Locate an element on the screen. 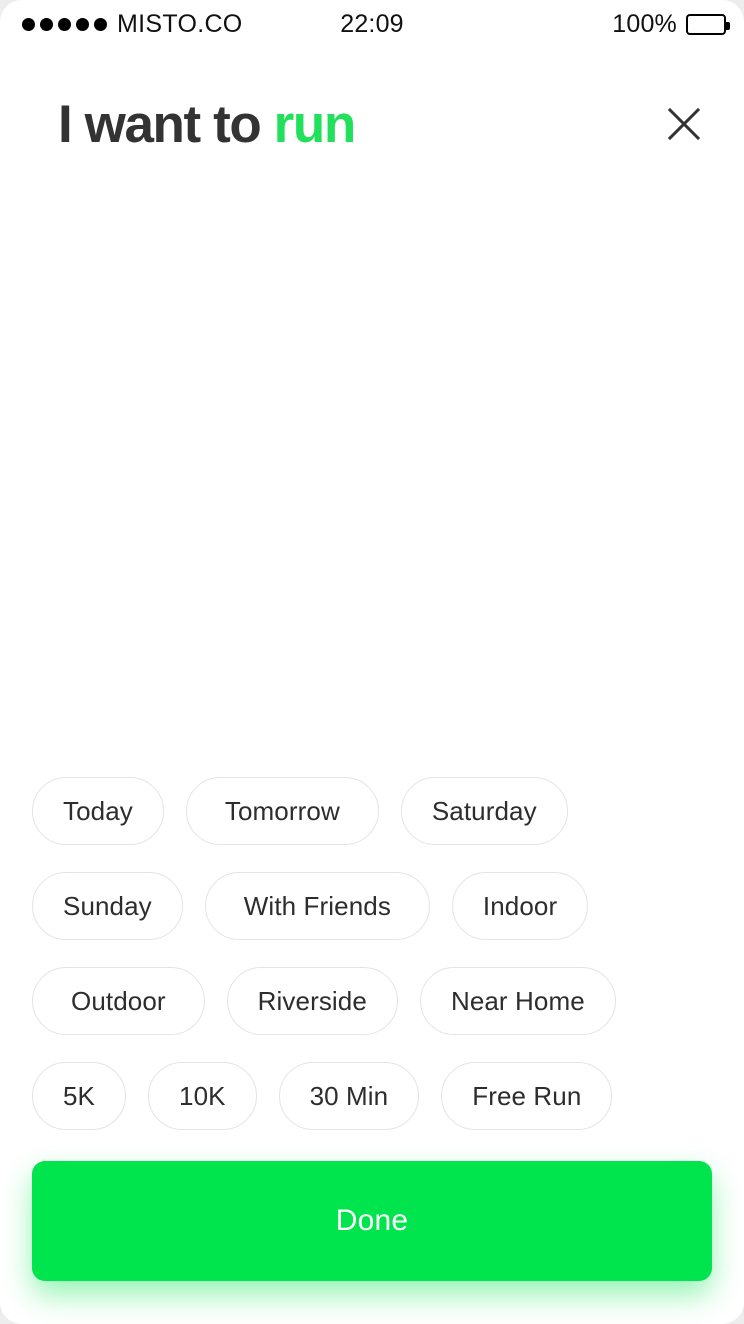 The width and height of the screenshot is (744, 1324). chip-free-run: Free Run is located at coordinates (527, 1096).